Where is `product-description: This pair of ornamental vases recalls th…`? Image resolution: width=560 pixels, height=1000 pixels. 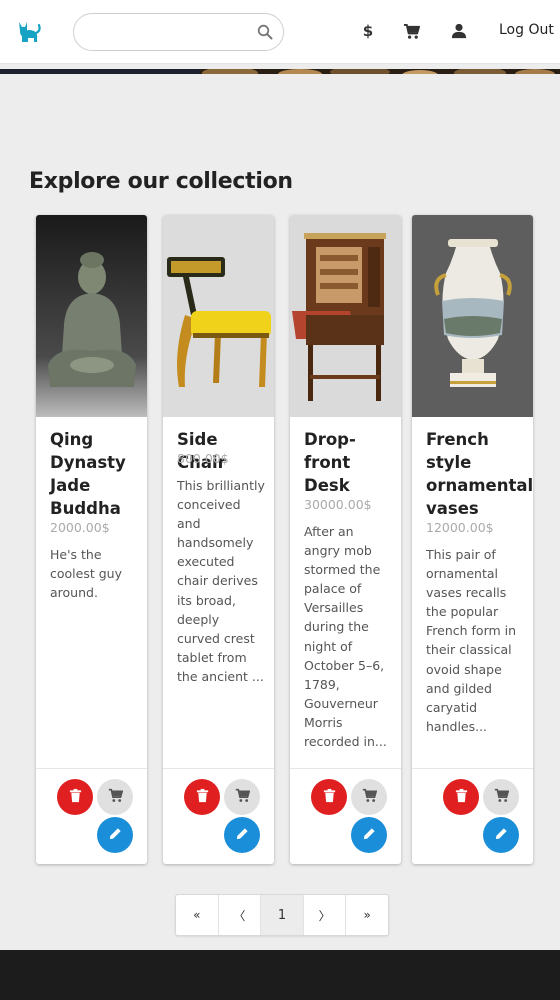 product-description: This pair of ornamental vases recalls th… is located at coordinates (471, 640).